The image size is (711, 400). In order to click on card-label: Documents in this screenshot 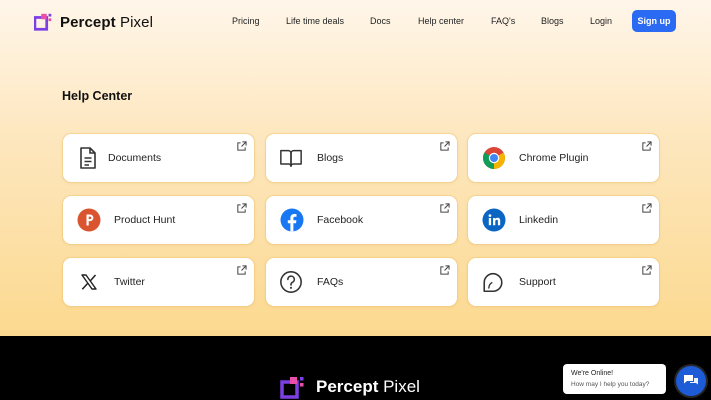, I will do `click(135, 158)`.